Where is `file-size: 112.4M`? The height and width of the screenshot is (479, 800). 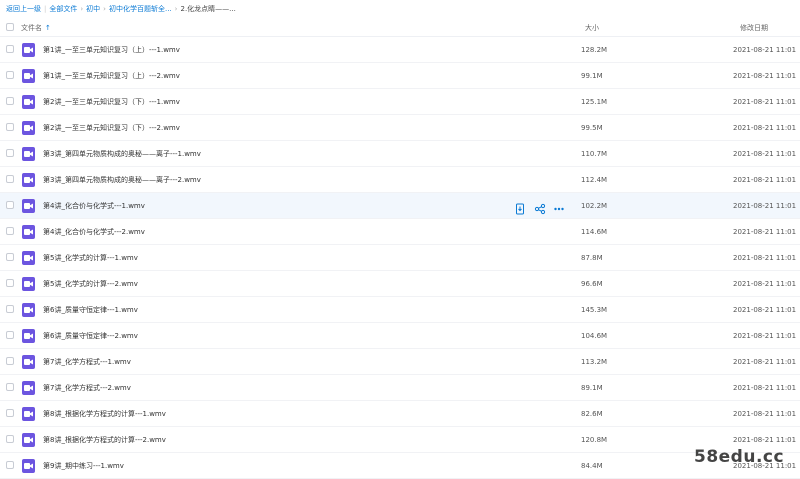
file-size: 112.4M is located at coordinates (594, 180).